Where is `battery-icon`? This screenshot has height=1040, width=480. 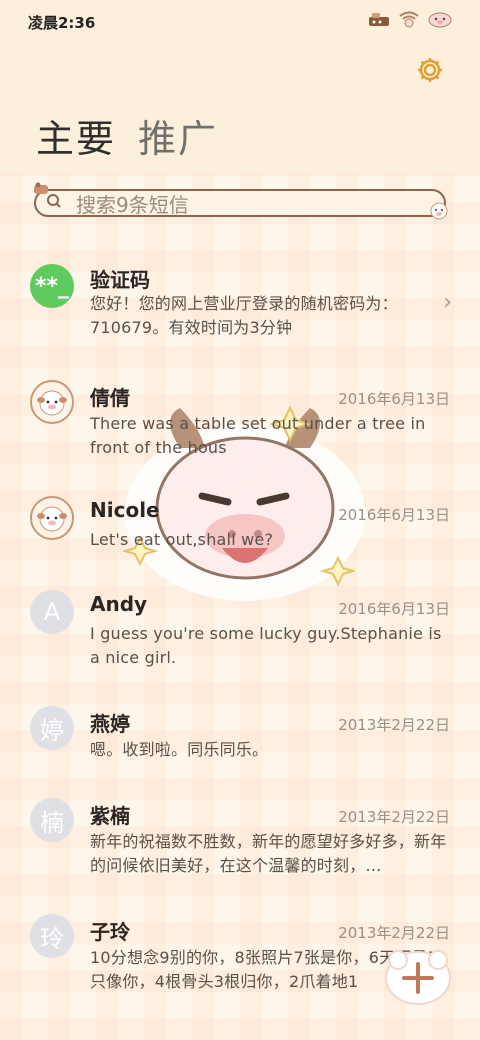 battery-icon is located at coordinates (440, 21).